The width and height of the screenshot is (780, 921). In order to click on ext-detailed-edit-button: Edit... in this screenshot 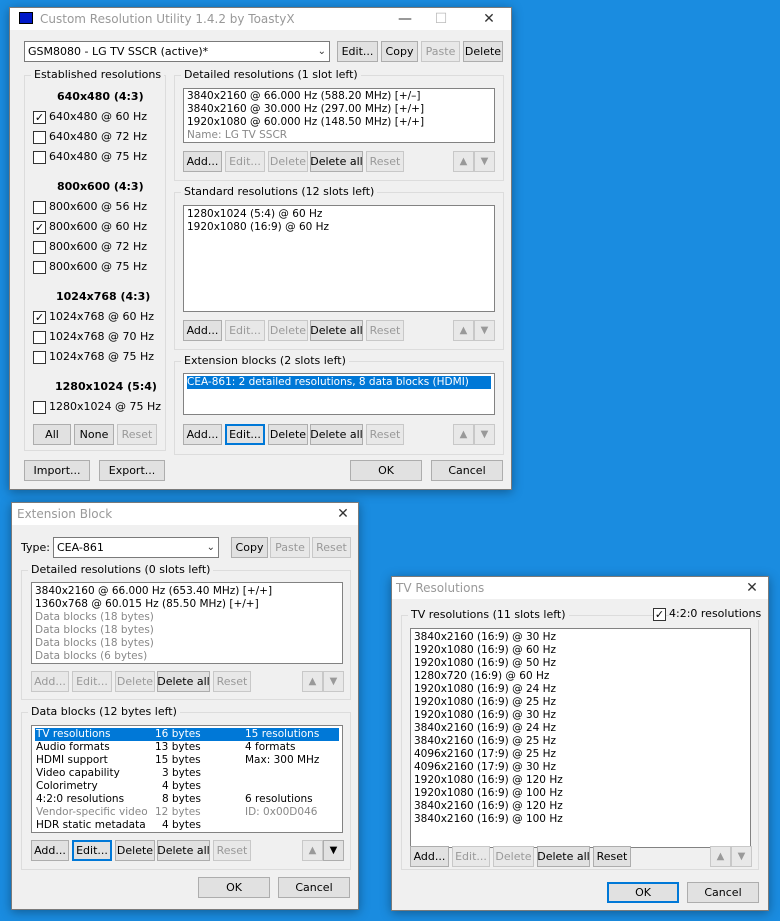, I will do `click(92, 681)`.